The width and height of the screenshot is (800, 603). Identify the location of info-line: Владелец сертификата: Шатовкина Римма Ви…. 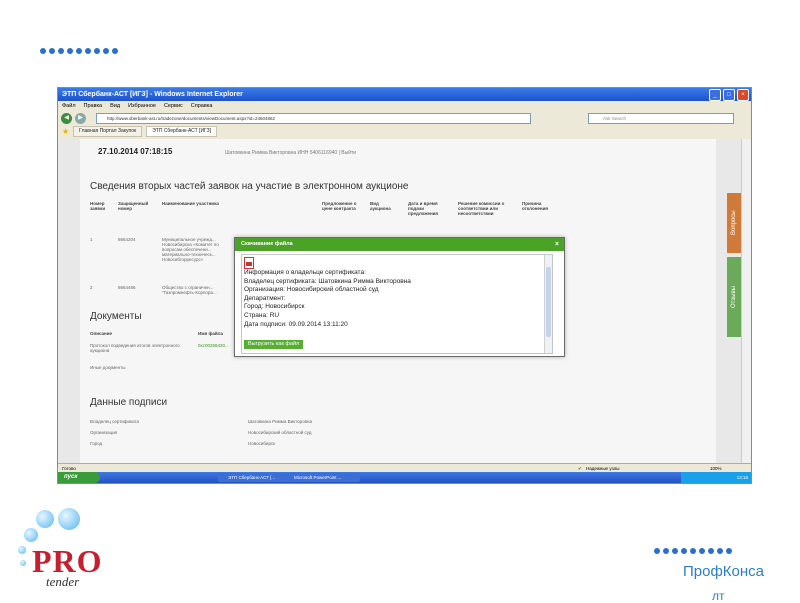
(327, 281).